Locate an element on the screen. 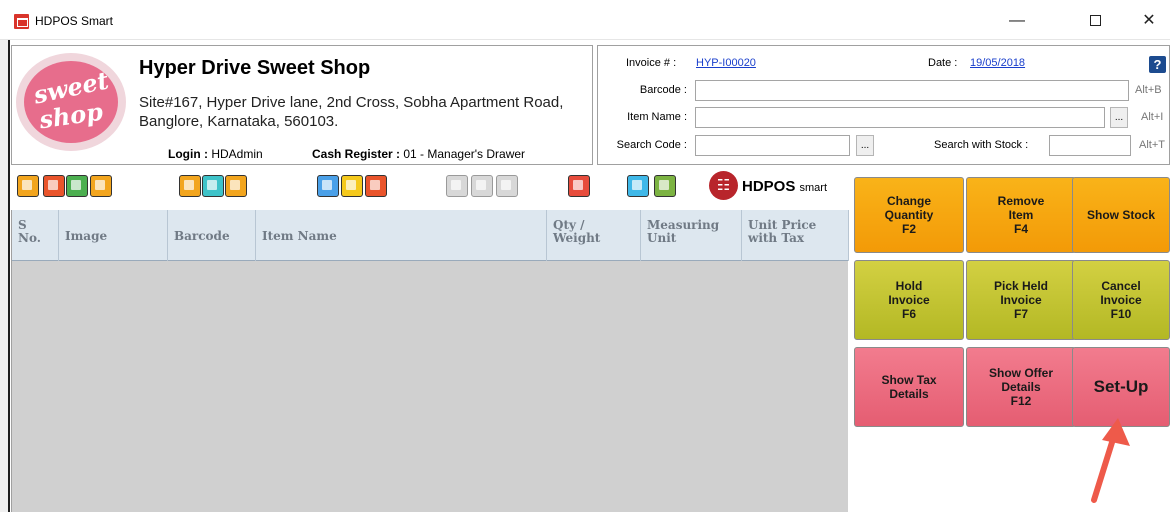 Image resolution: width=1170 pixels, height=512 pixels. window-left-border is located at coordinates (5, 276).